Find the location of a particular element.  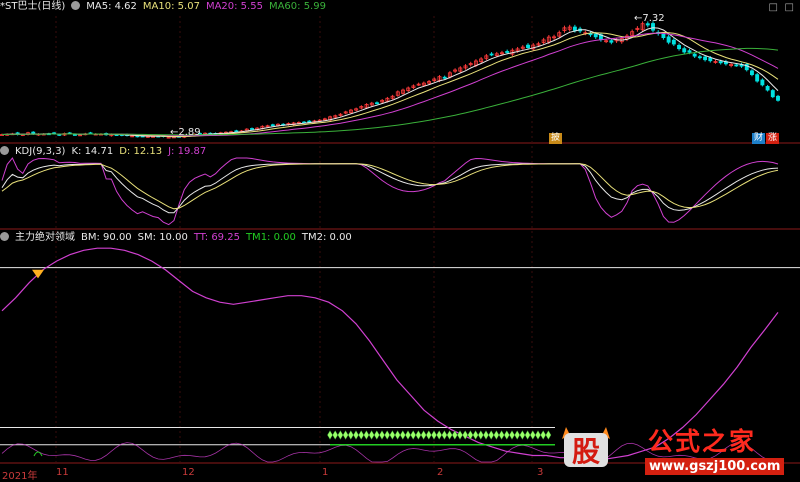

tm2-legend: TM2: 0.00 is located at coordinates (326, 237).